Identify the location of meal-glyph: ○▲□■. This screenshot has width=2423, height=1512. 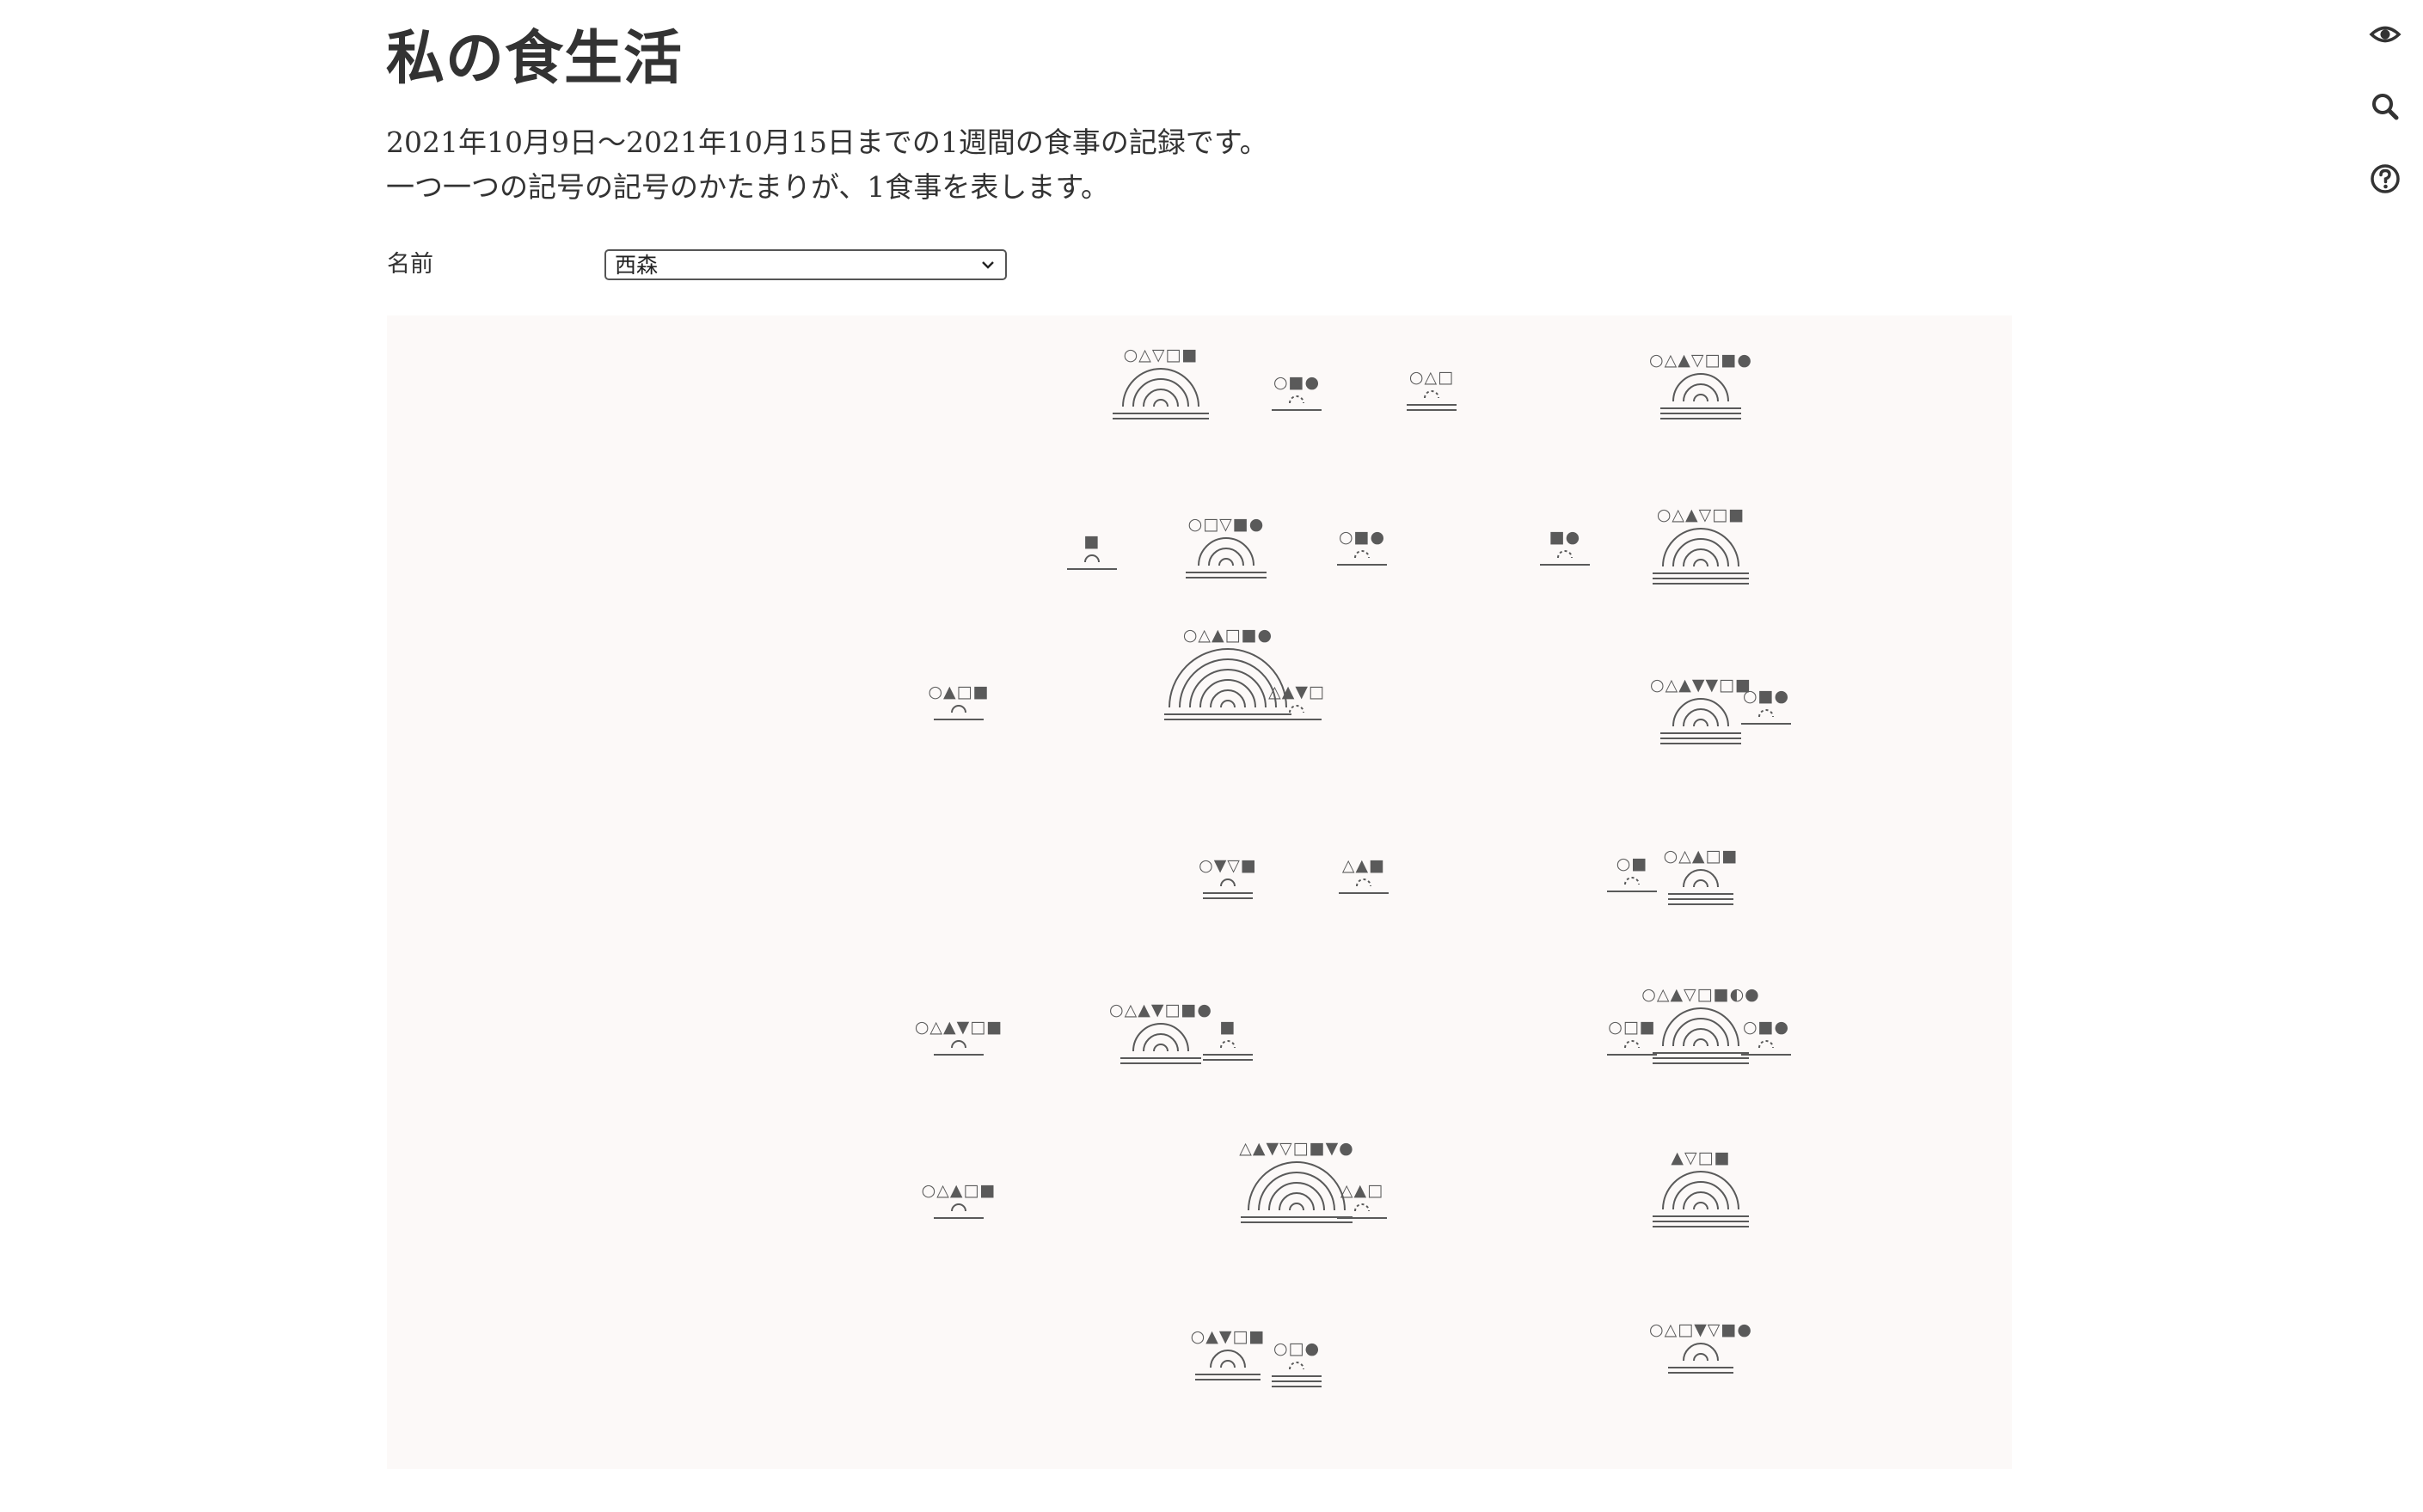
(958, 701).